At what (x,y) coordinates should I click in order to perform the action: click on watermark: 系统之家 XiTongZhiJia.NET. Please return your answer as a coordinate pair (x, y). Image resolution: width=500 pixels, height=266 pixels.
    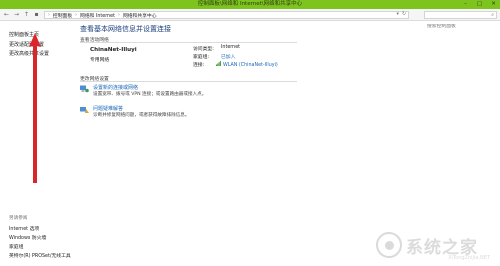
    Looking at the image, I should click on (436, 245).